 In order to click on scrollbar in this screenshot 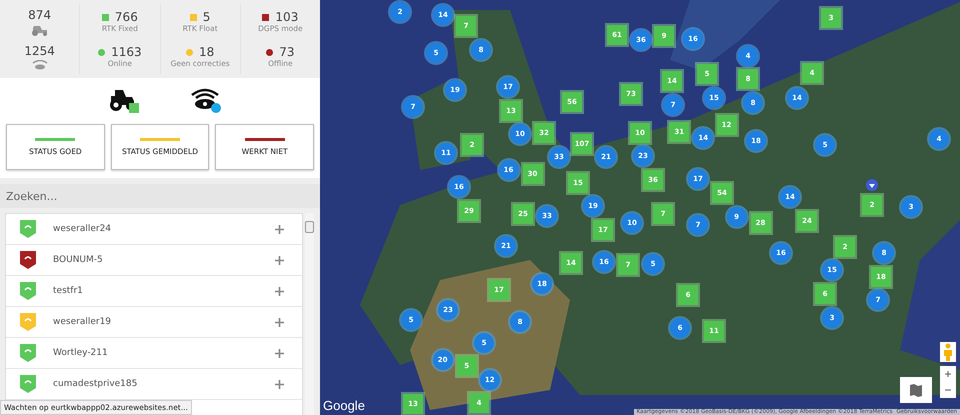, I will do `click(309, 314)`.